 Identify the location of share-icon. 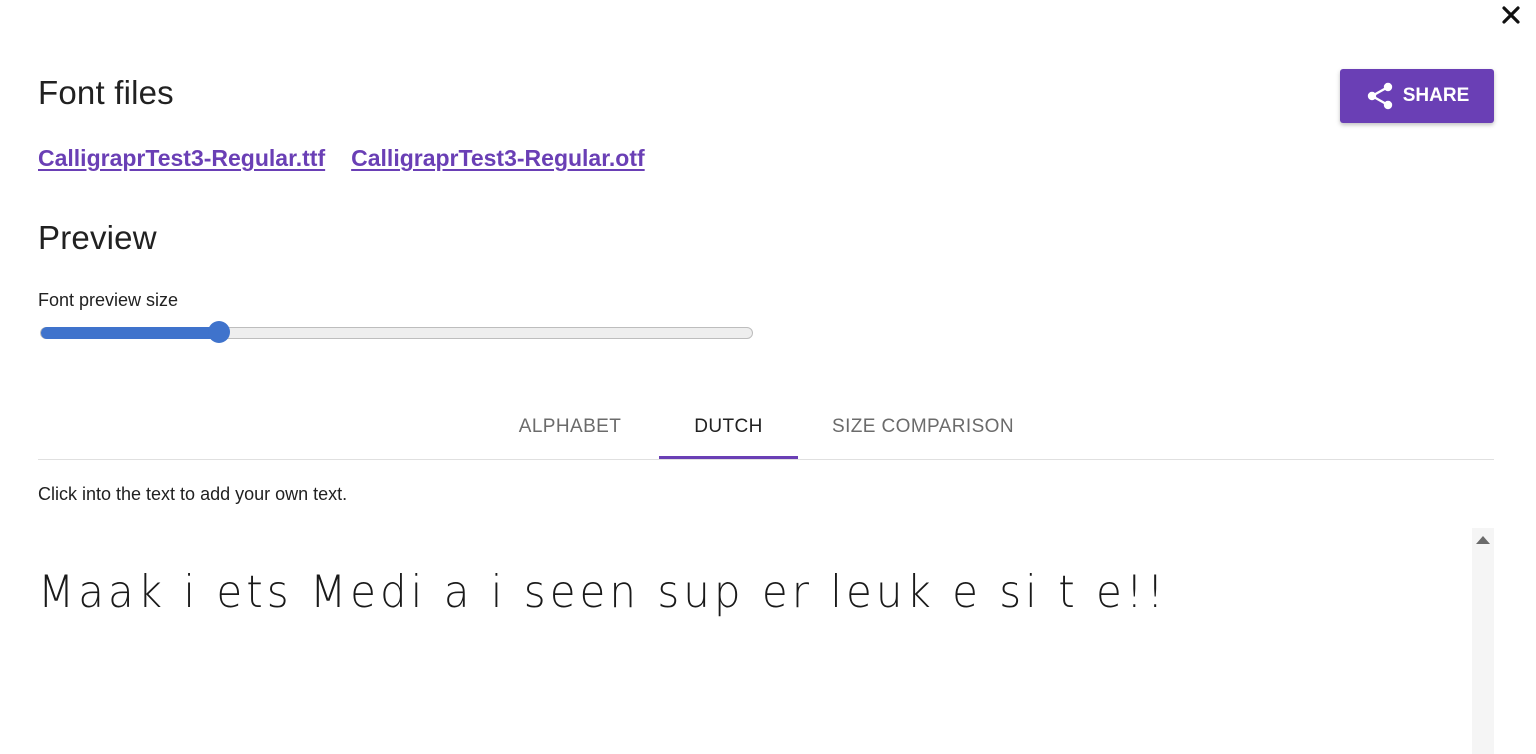
(1379, 96).